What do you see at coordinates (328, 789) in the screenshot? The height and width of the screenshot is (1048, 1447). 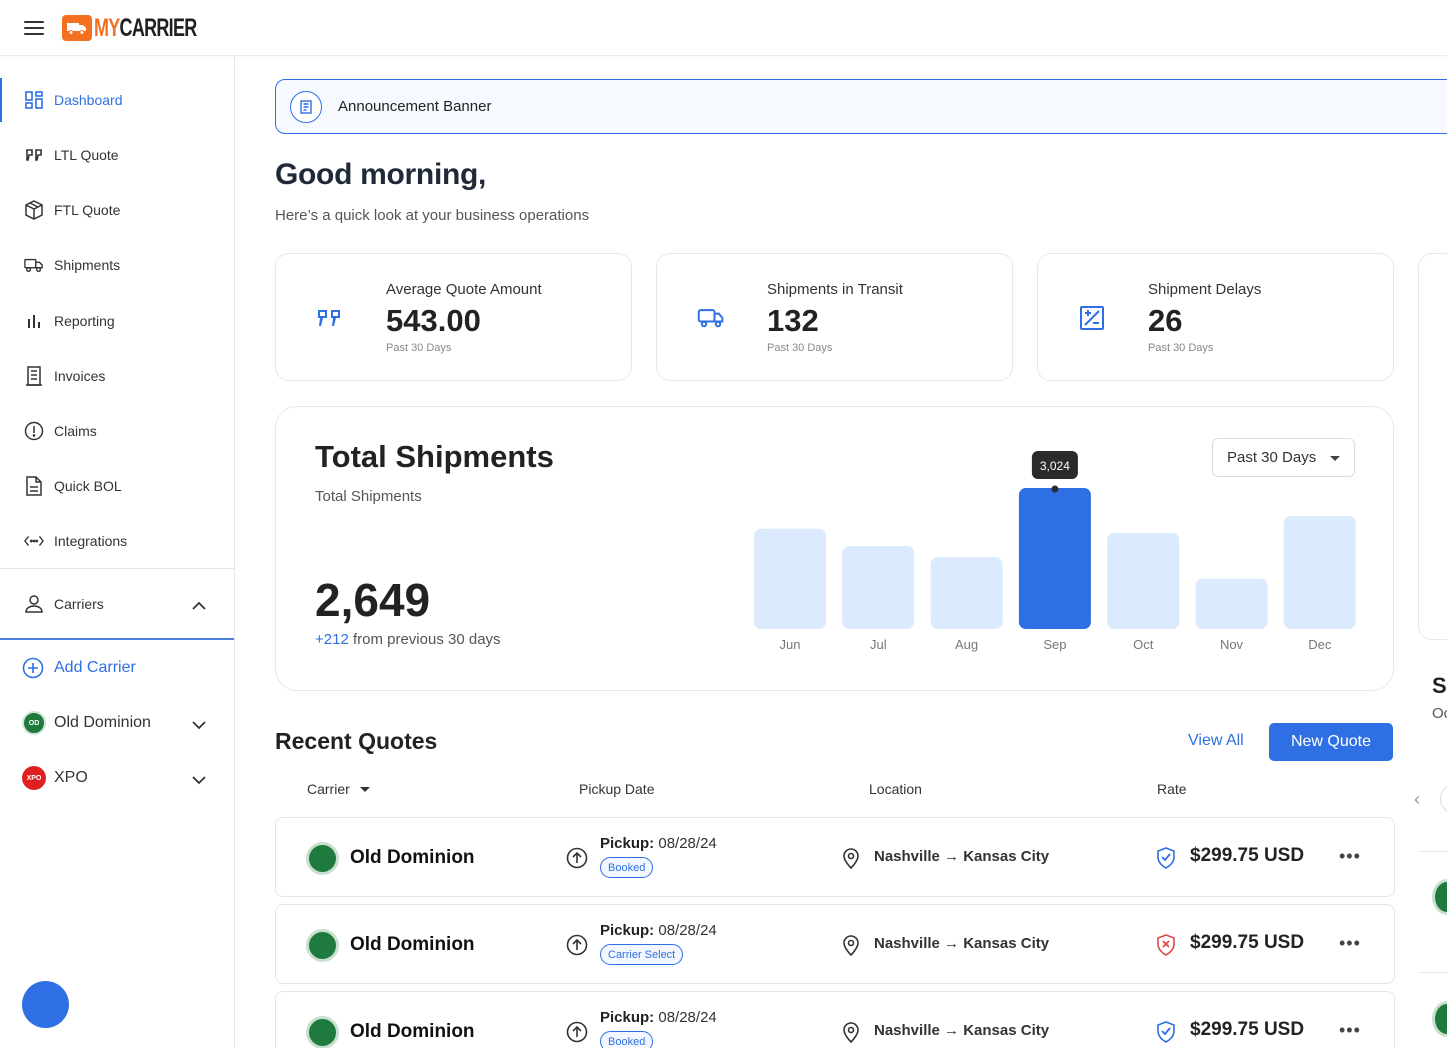 I see `column-header-label: Carrier` at bounding box center [328, 789].